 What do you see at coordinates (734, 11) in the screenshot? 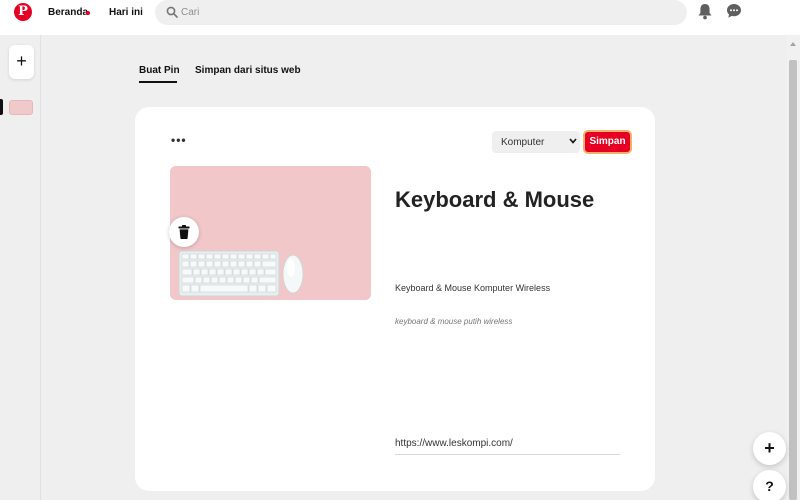
I see `chat-icon` at bounding box center [734, 11].